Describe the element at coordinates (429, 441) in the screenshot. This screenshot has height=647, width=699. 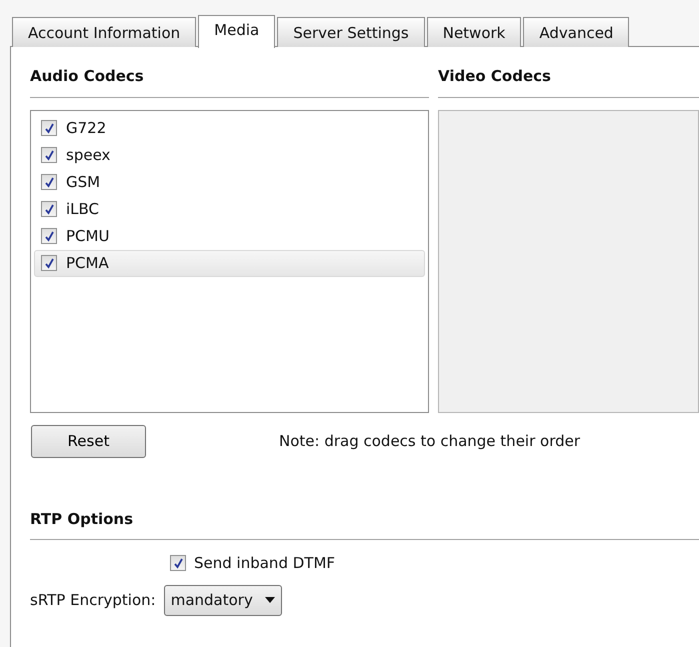
I see `note-text: Note: drag codecs to change their order` at that location.